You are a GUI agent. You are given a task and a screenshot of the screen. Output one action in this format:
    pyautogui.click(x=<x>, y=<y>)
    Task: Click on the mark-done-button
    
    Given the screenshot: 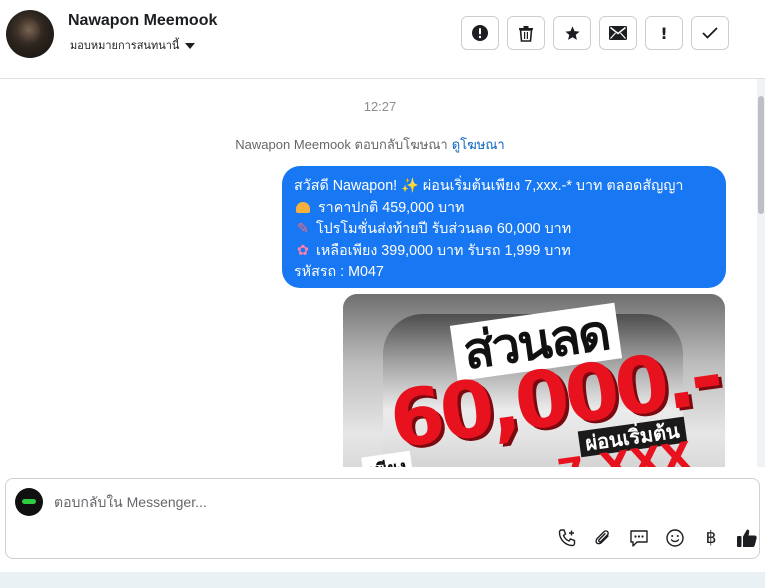 What is the action you would take?
    pyautogui.click(x=710, y=33)
    